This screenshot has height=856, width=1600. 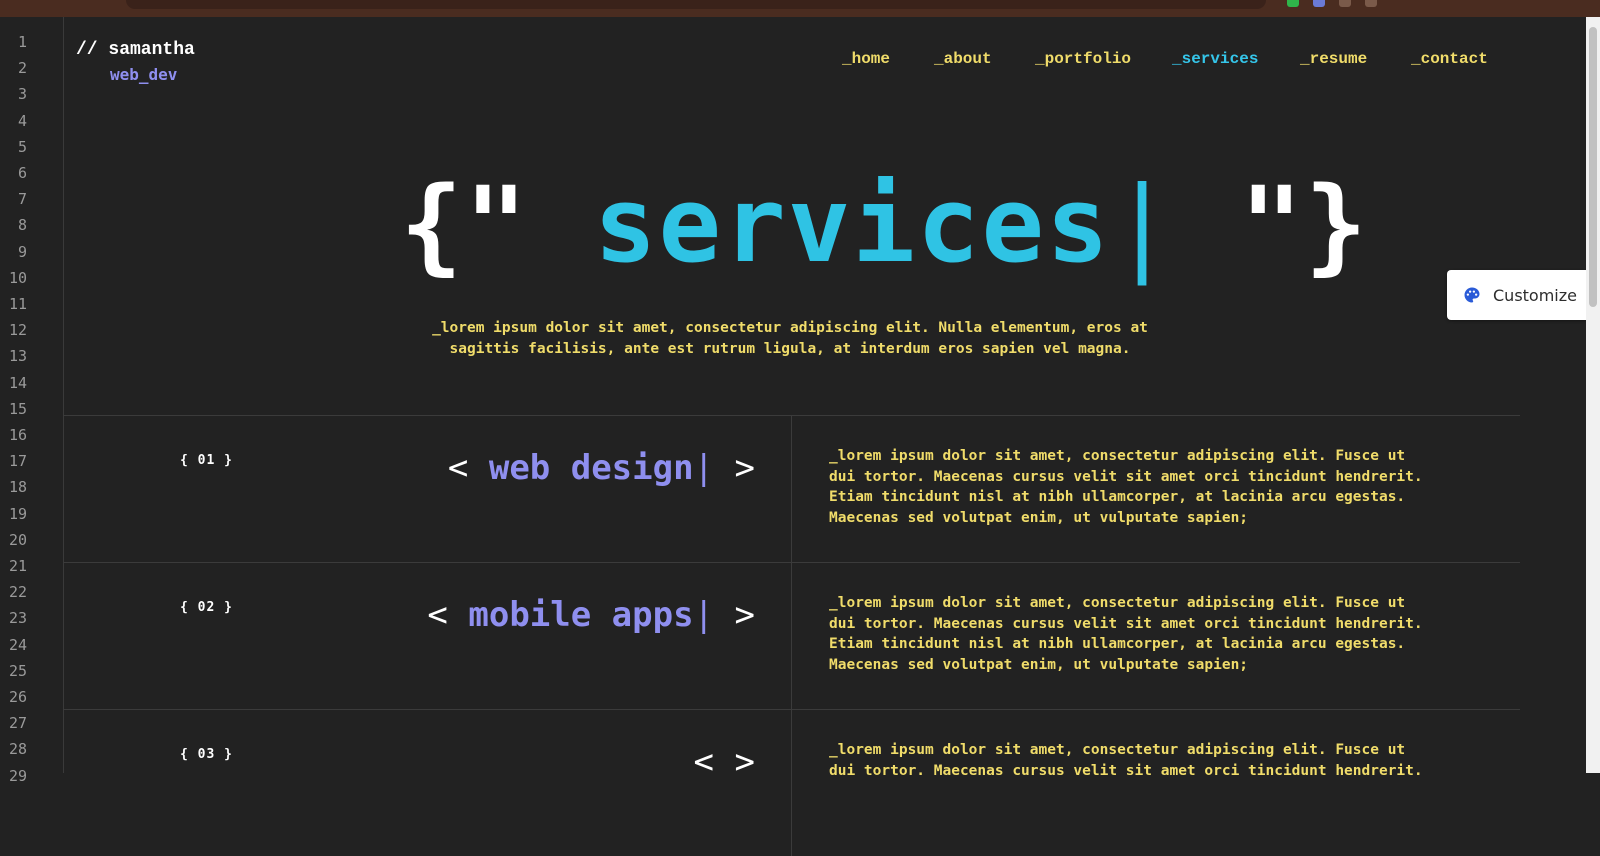 What do you see at coordinates (465, 225) in the screenshot?
I see `hero-open-brace: {"` at bounding box center [465, 225].